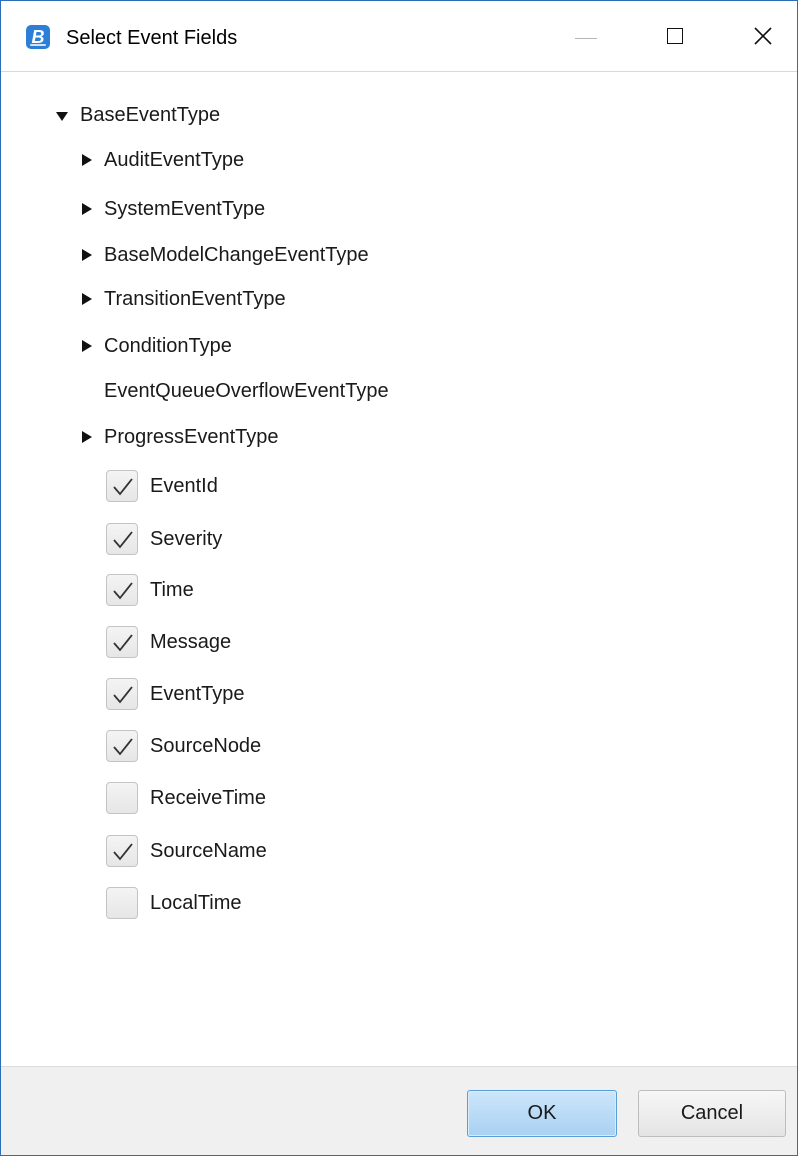 The height and width of the screenshot is (1158, 800). I want to click on tree-item-label: SystemEventType, so click(185, 209).